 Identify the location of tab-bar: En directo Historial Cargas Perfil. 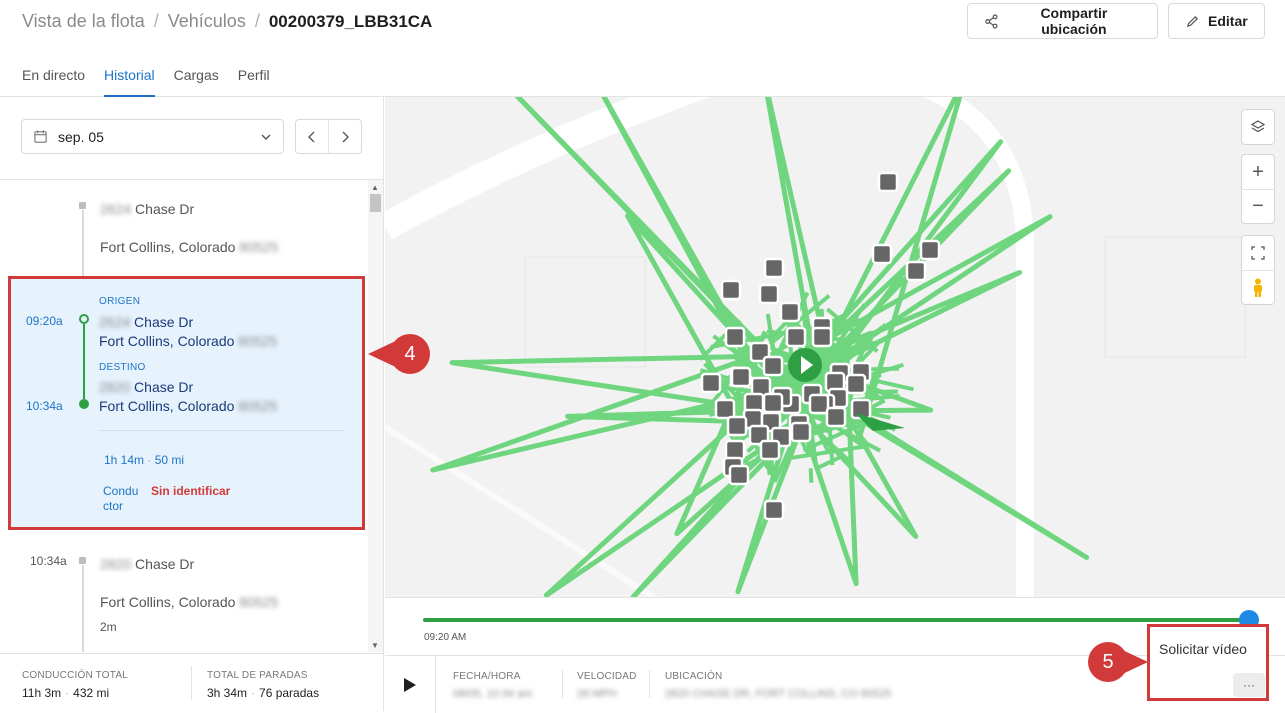
(146, 82).